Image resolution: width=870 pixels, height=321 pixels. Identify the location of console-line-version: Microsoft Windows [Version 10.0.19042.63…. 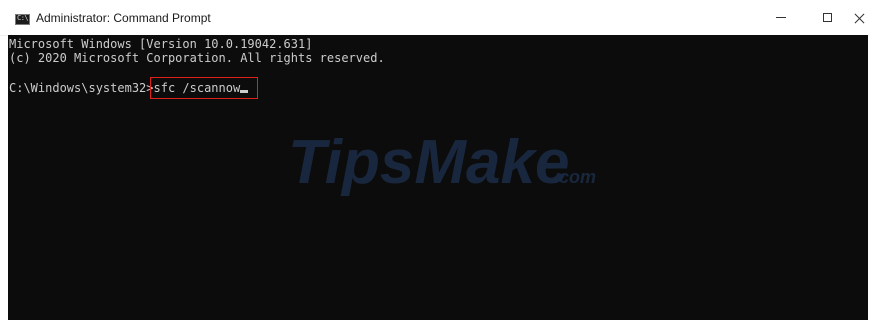
(161, 44).